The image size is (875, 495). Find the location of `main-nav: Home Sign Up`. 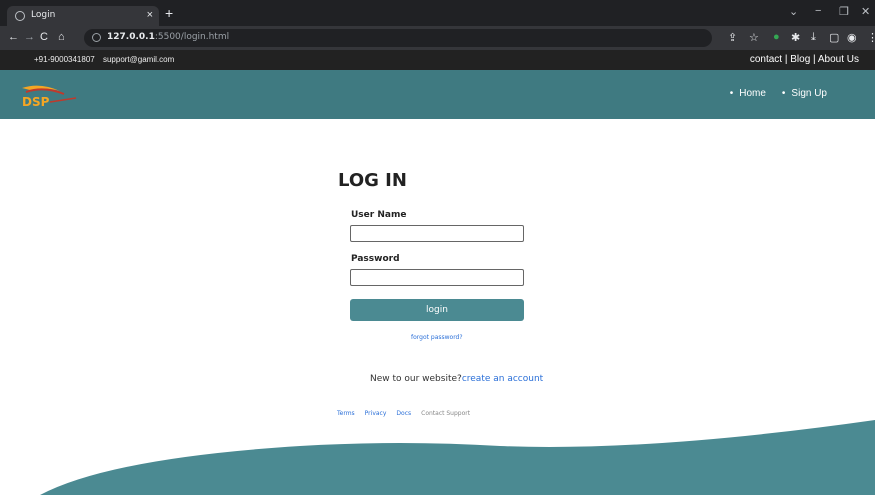

main-nav: Home Sign Up is located at coordinates (778, 93).